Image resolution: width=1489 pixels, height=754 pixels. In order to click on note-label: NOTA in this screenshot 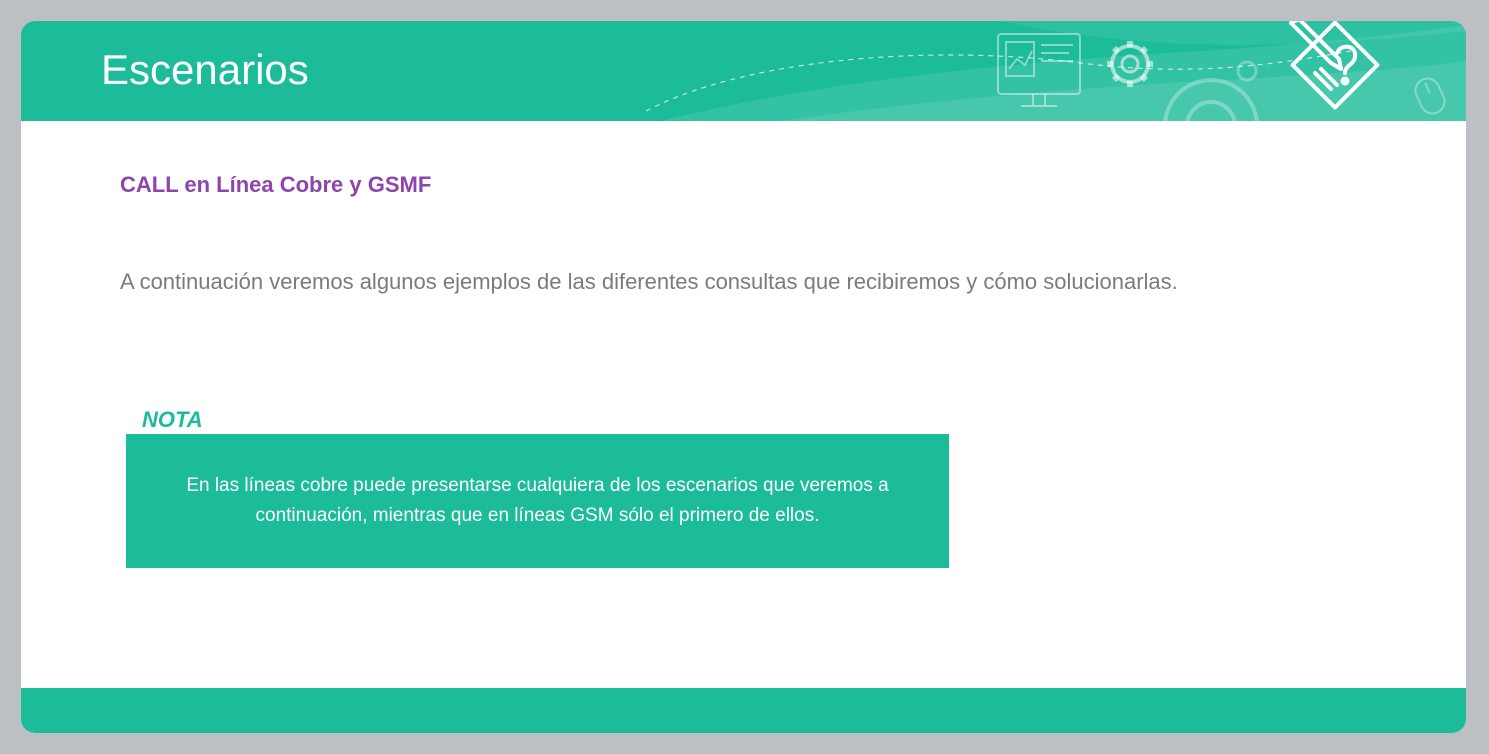, I will do `click(172, 419)`.